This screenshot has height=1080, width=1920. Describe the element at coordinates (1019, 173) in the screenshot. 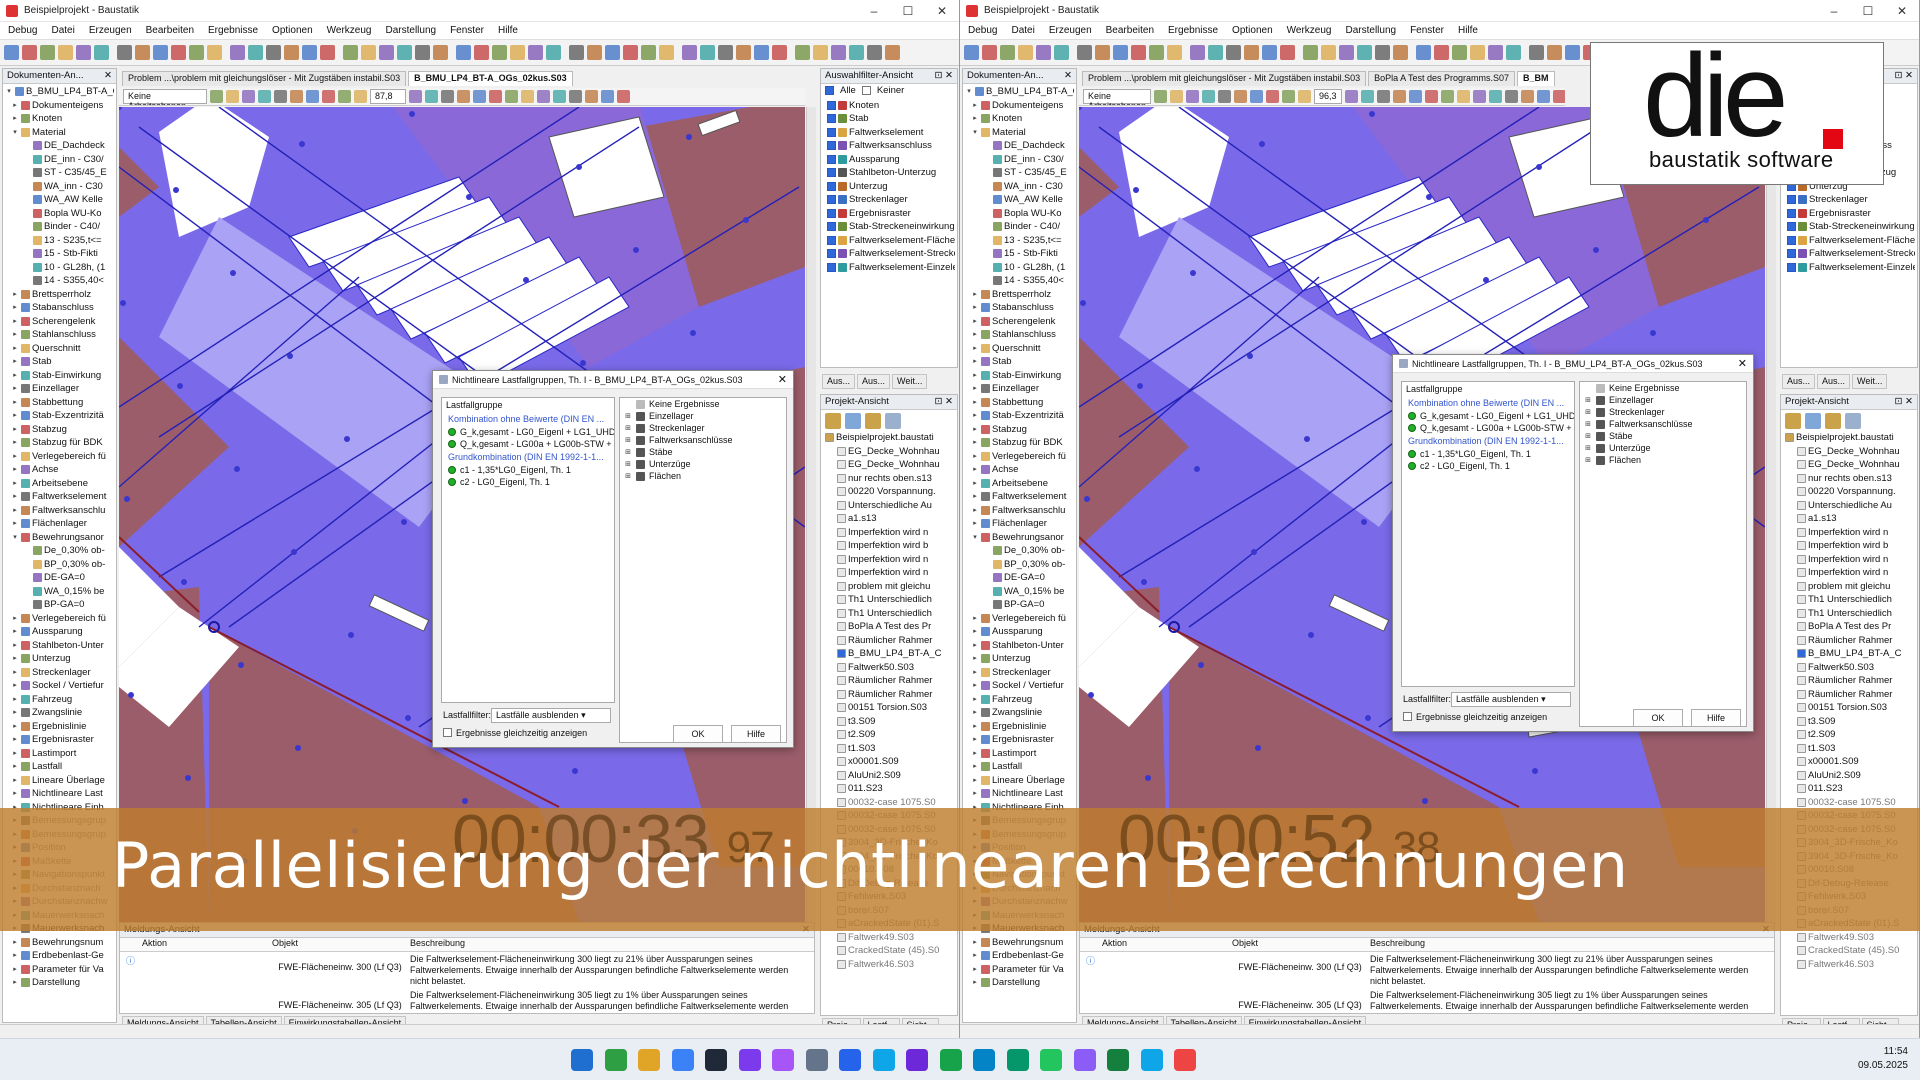

I see `tree-item: ST - C35/45_E` at that location.